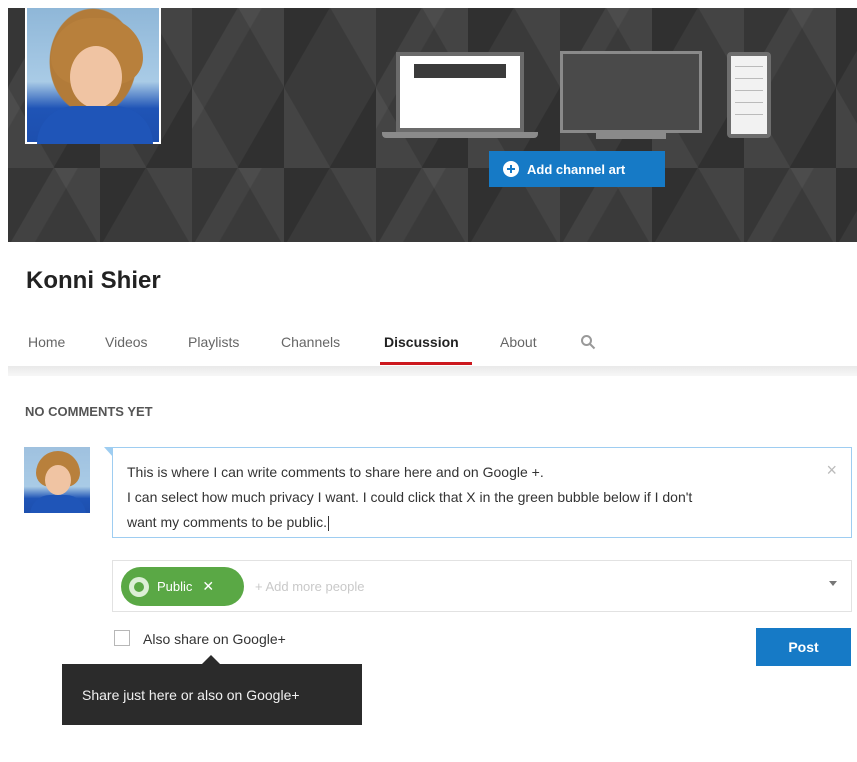 This screenshot has height=762, width=857. I want to click on laptop-base-icon, so click(460, 135).